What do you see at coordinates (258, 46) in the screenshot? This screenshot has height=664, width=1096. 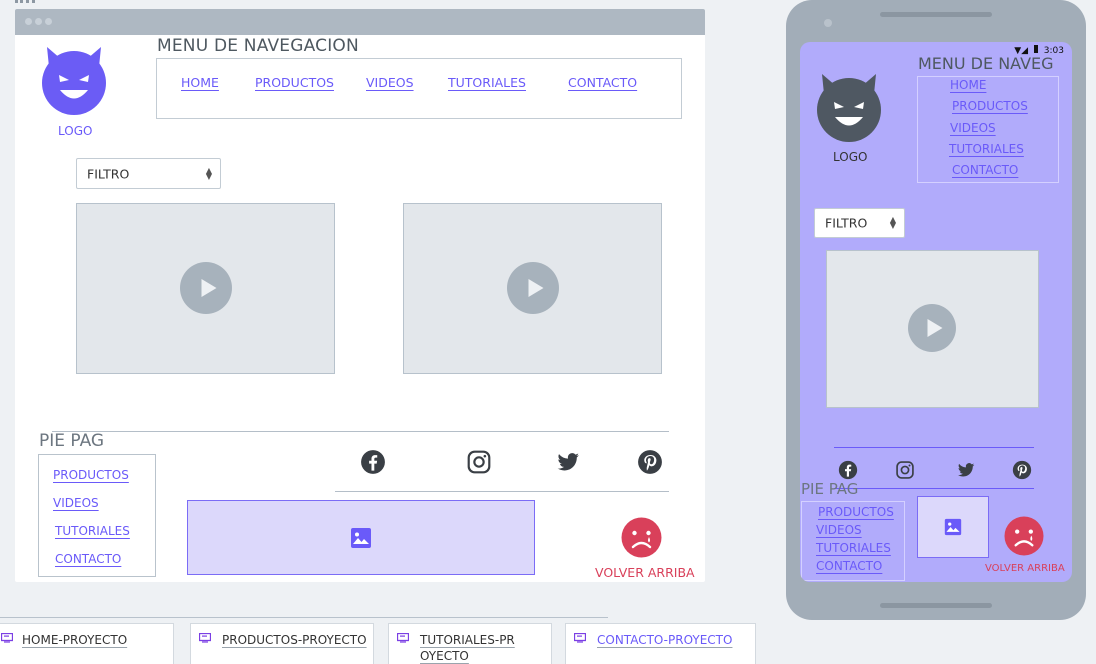 I see `nav-title: MENU DE NAVEGACION` at bounding box center [258, 46].